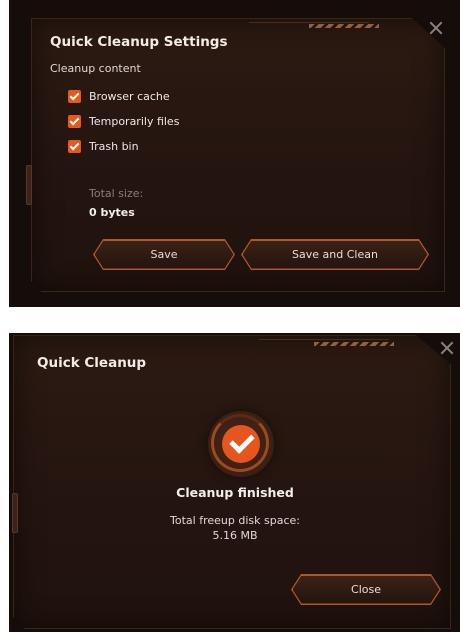 This screenshot has height=632, width=460. I want to click on close-button: Close, so click(366, 589).